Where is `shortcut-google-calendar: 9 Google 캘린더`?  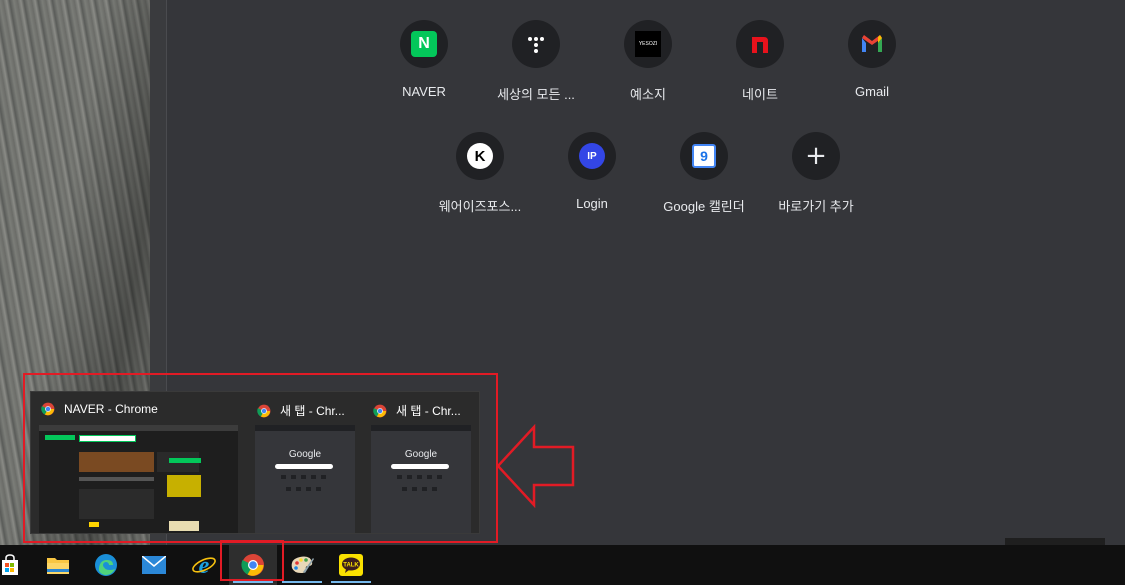
shortcut-google-calendar: 9 Google 캘린더 is located at coordinates (704, 173).